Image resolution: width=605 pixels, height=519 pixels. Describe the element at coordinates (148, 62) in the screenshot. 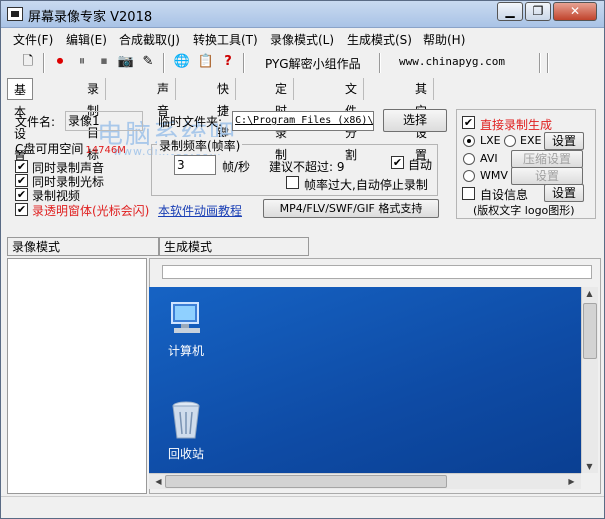

I see `pen-icon: ✎` at that location.